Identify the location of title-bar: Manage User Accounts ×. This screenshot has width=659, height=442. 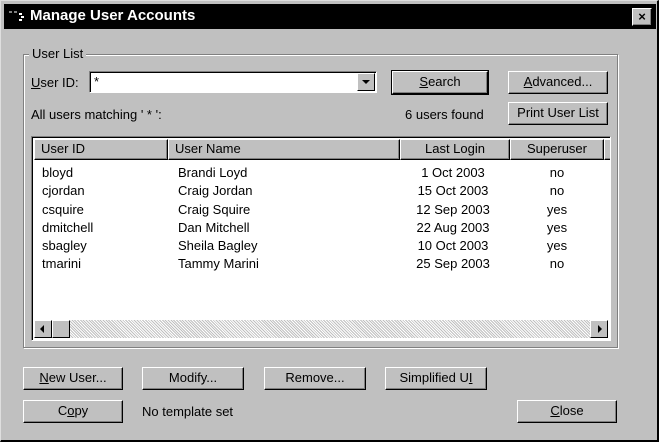
(330, 16).